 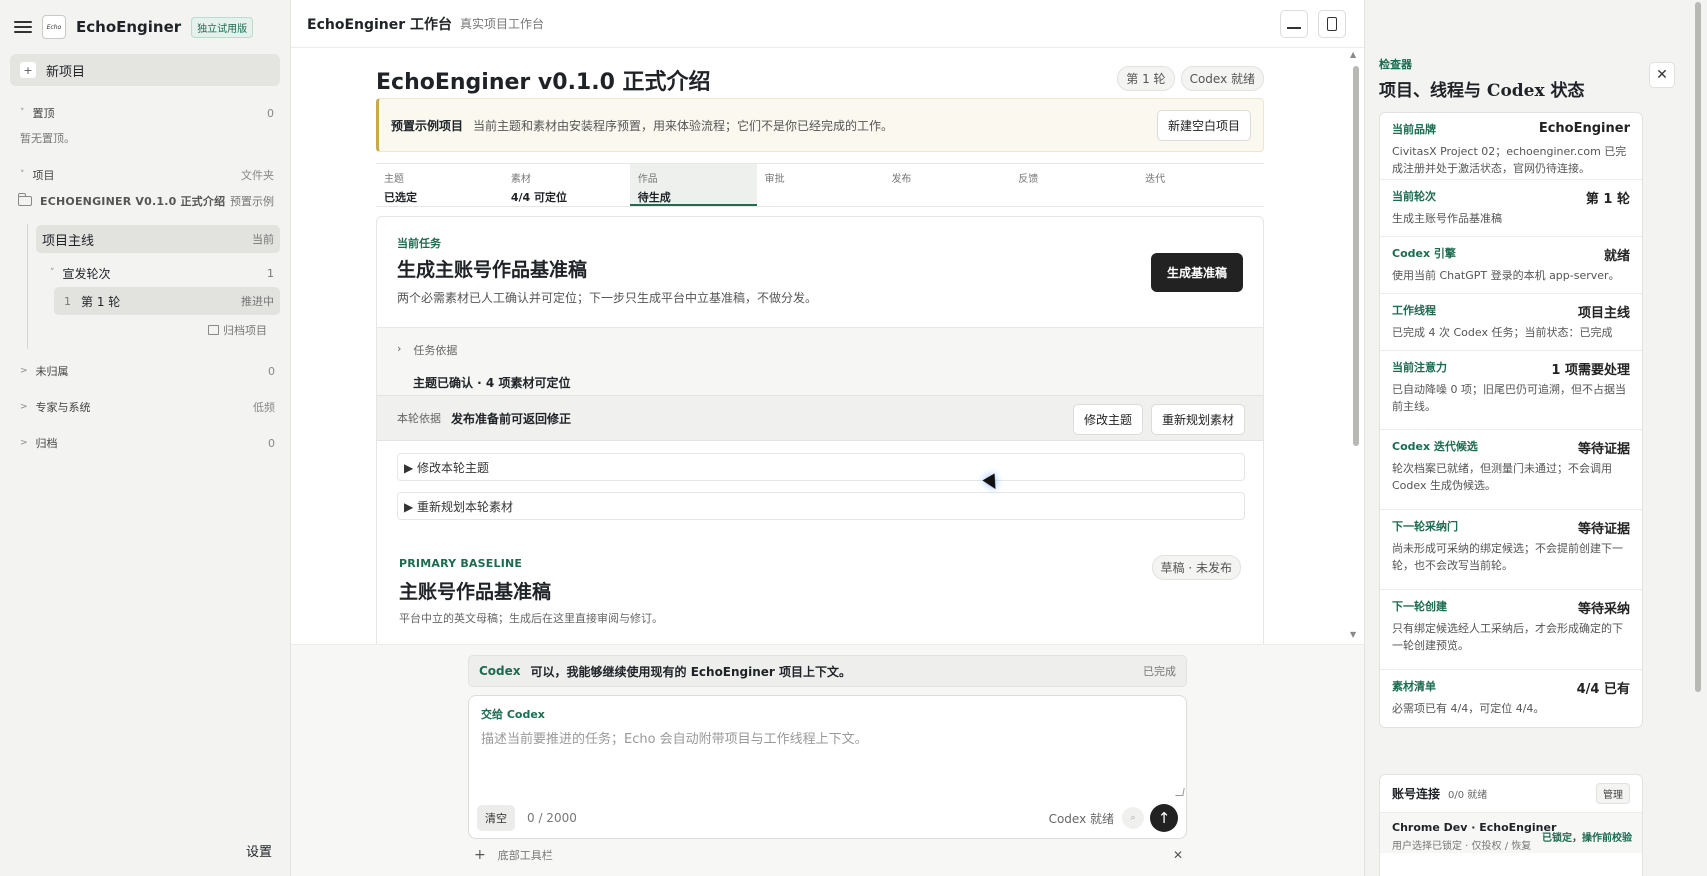 I want to click on step-approval: 审批, so click(x=820, y=185).